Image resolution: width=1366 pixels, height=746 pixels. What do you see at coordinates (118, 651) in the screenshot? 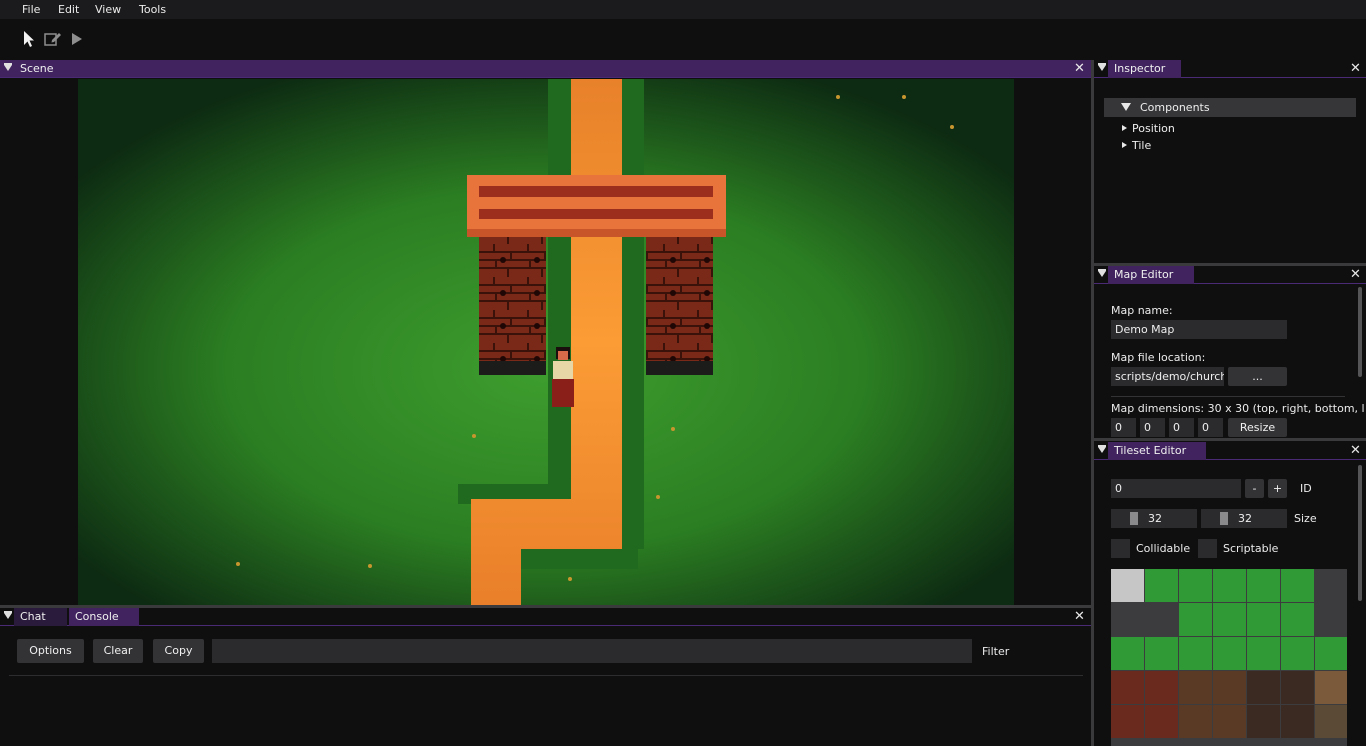
I see `clear-button: Clear` at bounding box center [118, 651].